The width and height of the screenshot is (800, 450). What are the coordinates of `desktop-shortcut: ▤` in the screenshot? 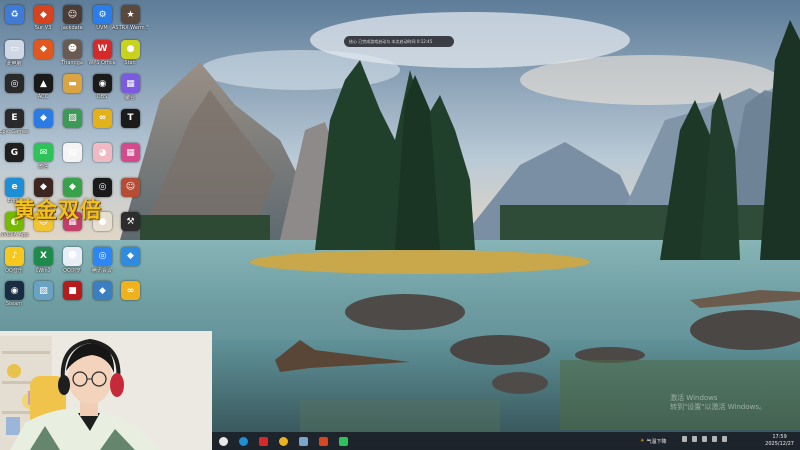 It's located at (72, 156).